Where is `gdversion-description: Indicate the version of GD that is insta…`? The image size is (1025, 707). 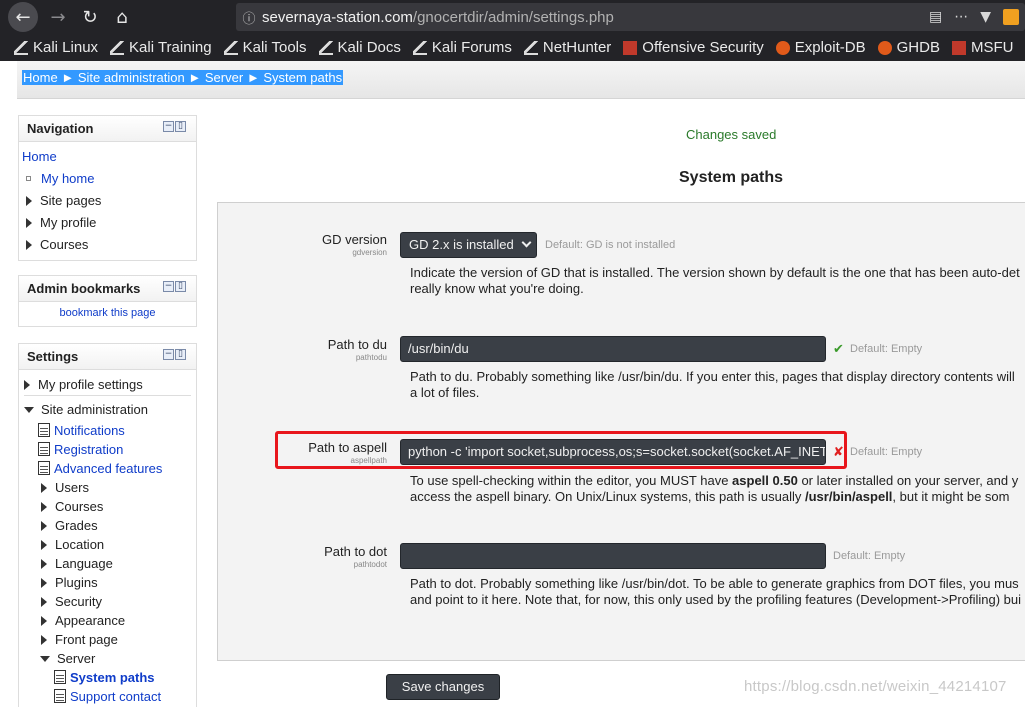
gdversion-description: Indicate the version of GD that is insta… is located at coordinates (715, 280).